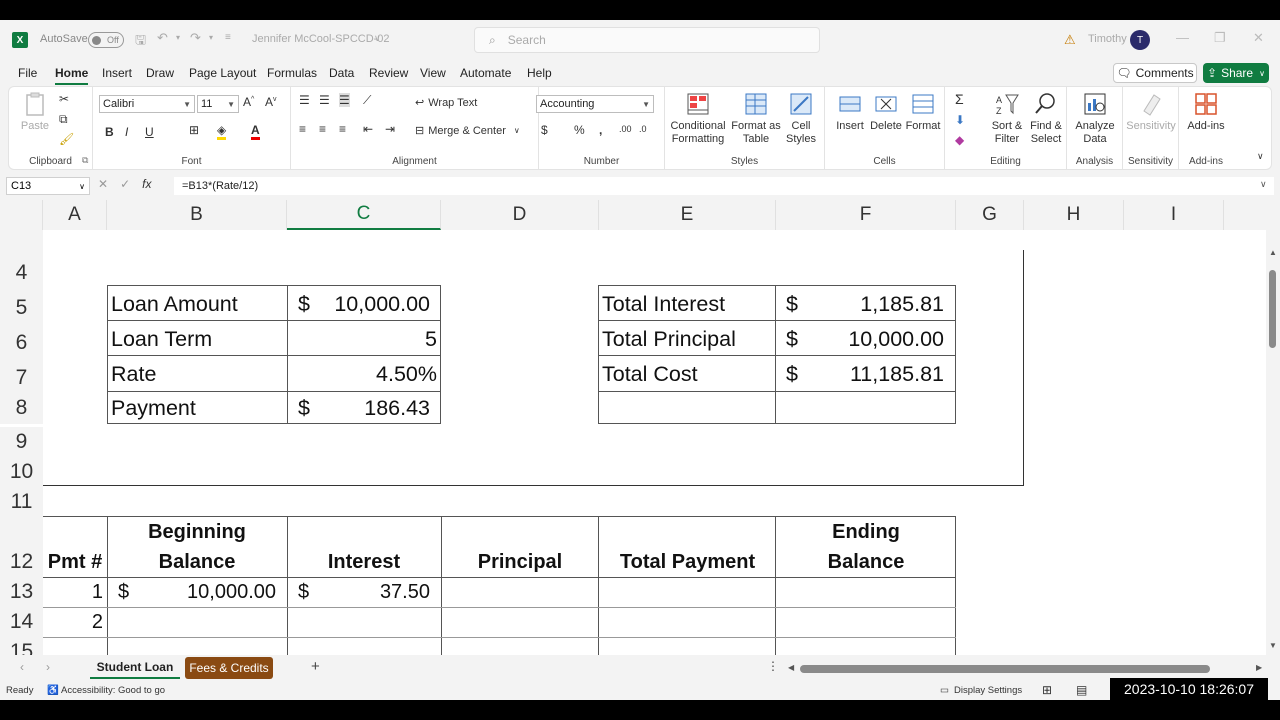  Describe the element at coordinates (147, 104) in the screenshot. I see `font-name-select: Calibri ▼` at that location.